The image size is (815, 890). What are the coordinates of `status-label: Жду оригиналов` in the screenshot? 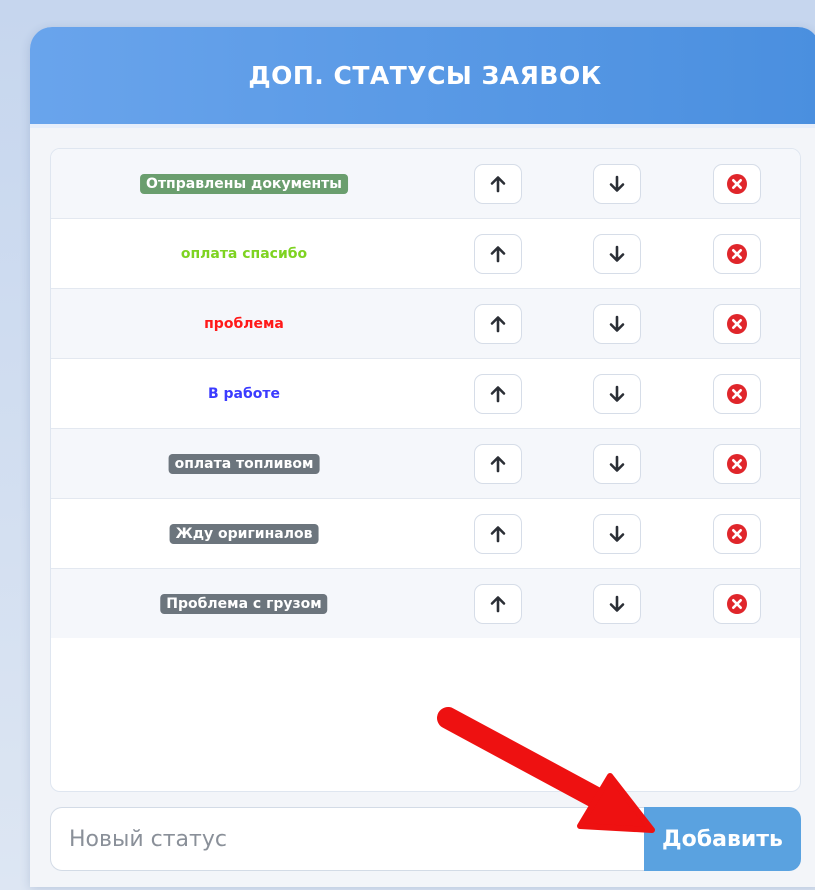 It's located at (244, 533).